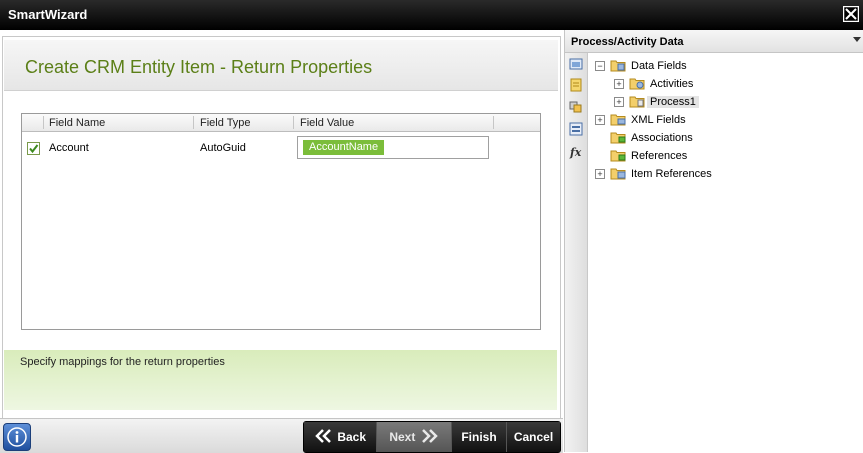 The height and width of the screenshot is (453, 863). What do you see at coordinates (48, 14) in the screenshot?
I see `window-title: SmartWizard` at bounding box center [48, 14].